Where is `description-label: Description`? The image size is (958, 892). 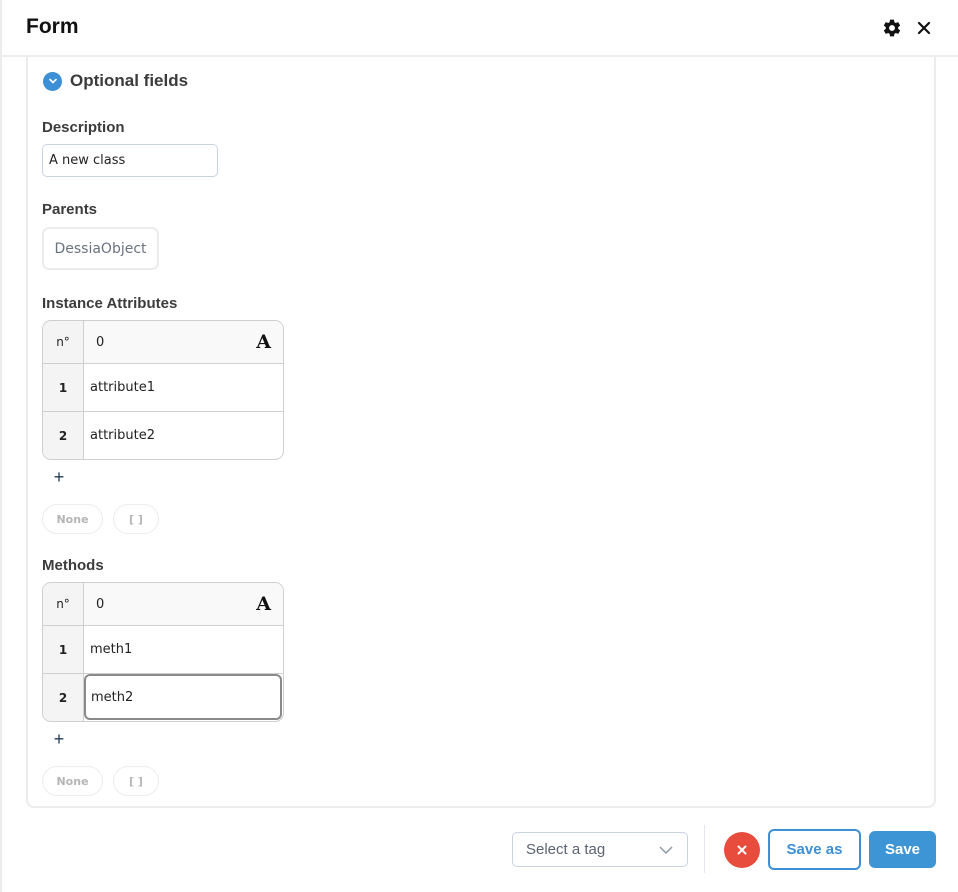
description-label: Description is located at coordinates (83, 127).